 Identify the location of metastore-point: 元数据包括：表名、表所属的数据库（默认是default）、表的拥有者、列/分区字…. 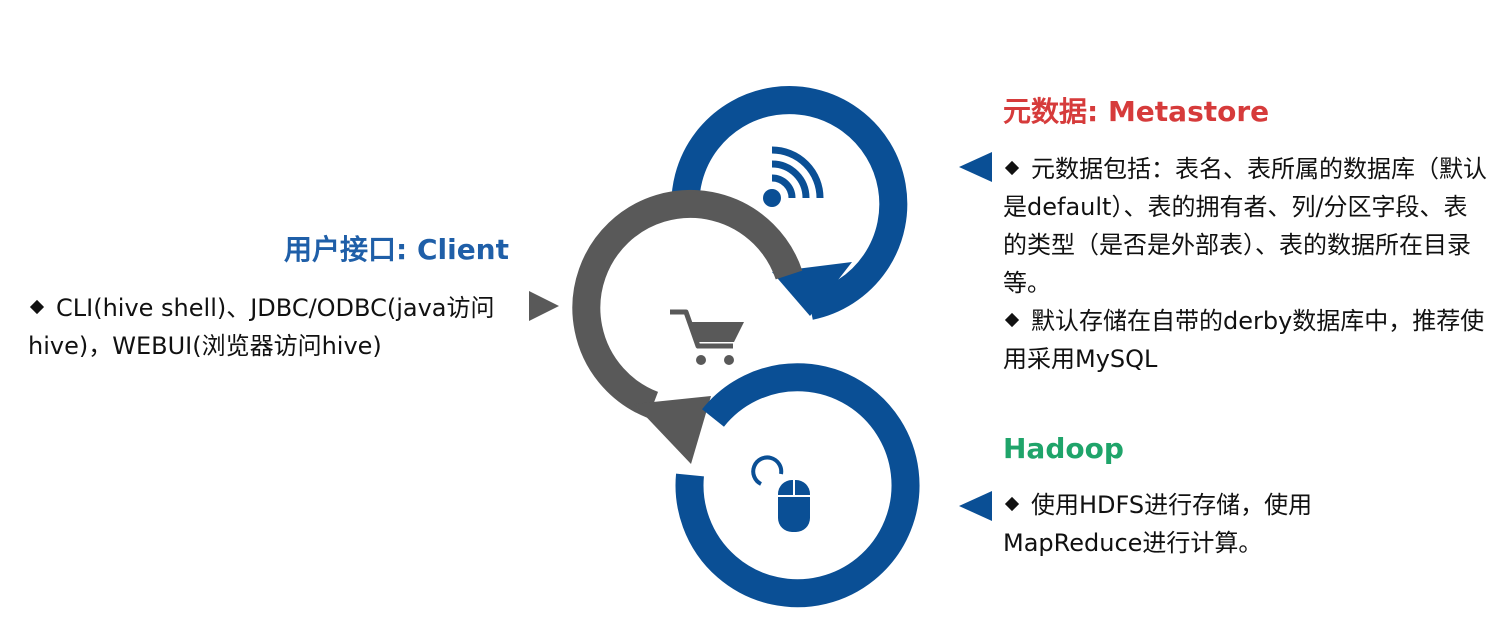
(1245, 226).